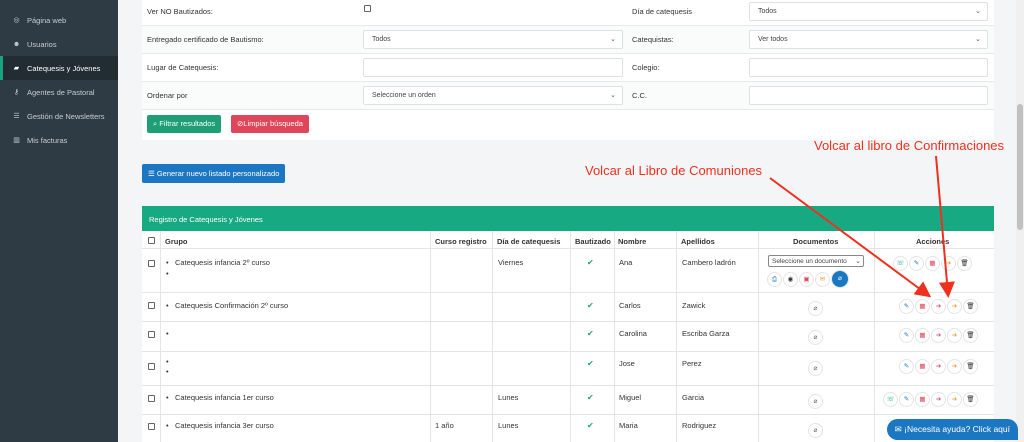  What do you see at coordinates (47, 20) in the screenshot?
I see `sidebar-item-label: Página web` at bounding box center [47, 20].